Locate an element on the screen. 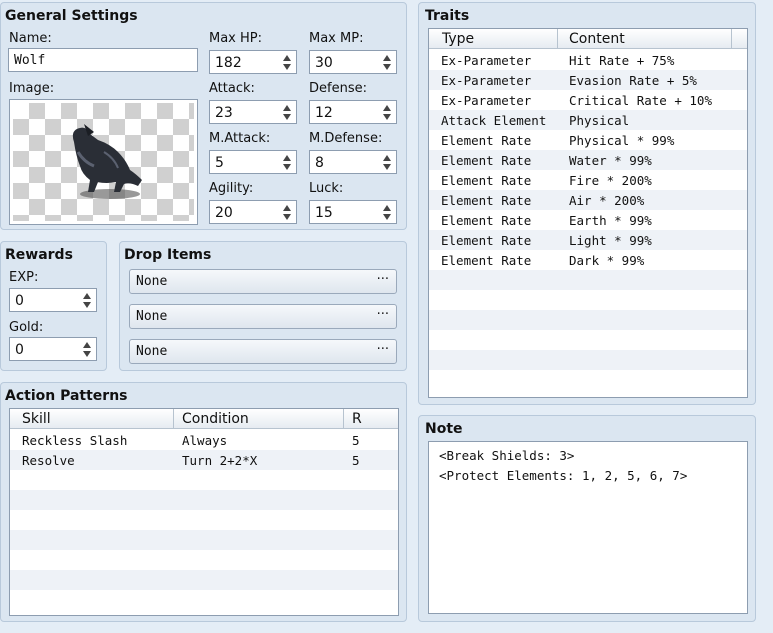  name-value: Wolf is located at coordinates (30, 60).